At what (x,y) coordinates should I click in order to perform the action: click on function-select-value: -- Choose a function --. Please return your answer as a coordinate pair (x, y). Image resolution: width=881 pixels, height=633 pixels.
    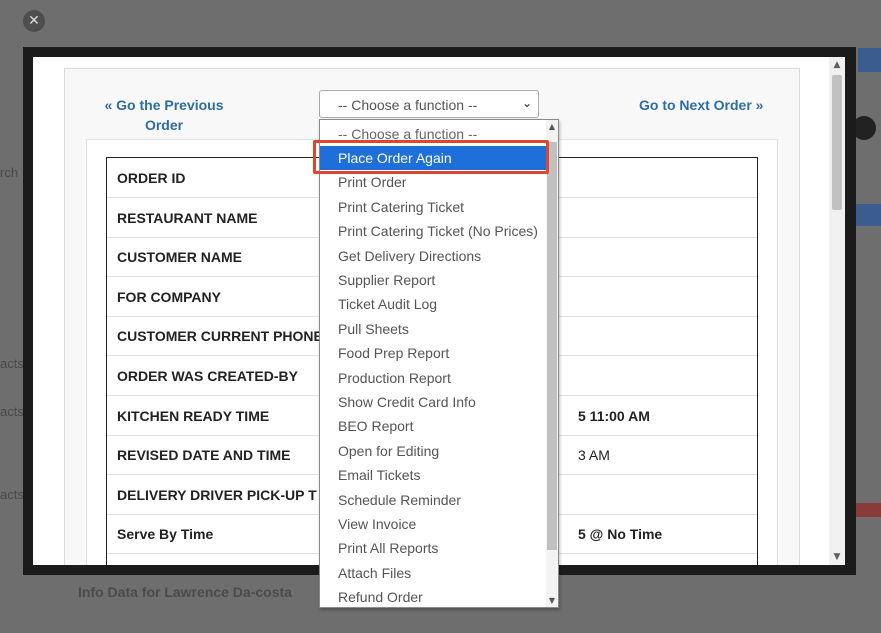
    Looking at the image, I should click on (408, 105).